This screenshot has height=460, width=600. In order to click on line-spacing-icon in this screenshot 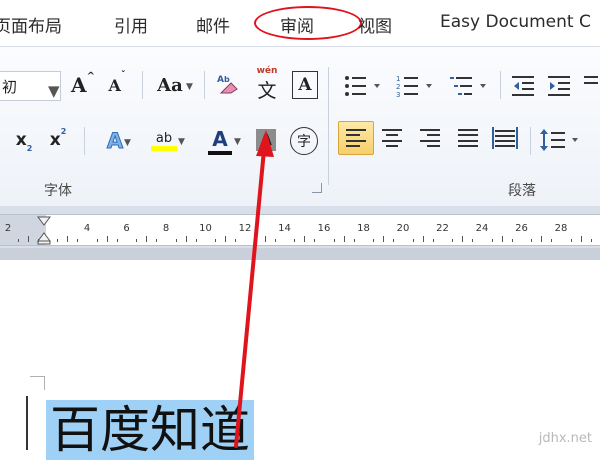, I will do `click(559, 140)`.